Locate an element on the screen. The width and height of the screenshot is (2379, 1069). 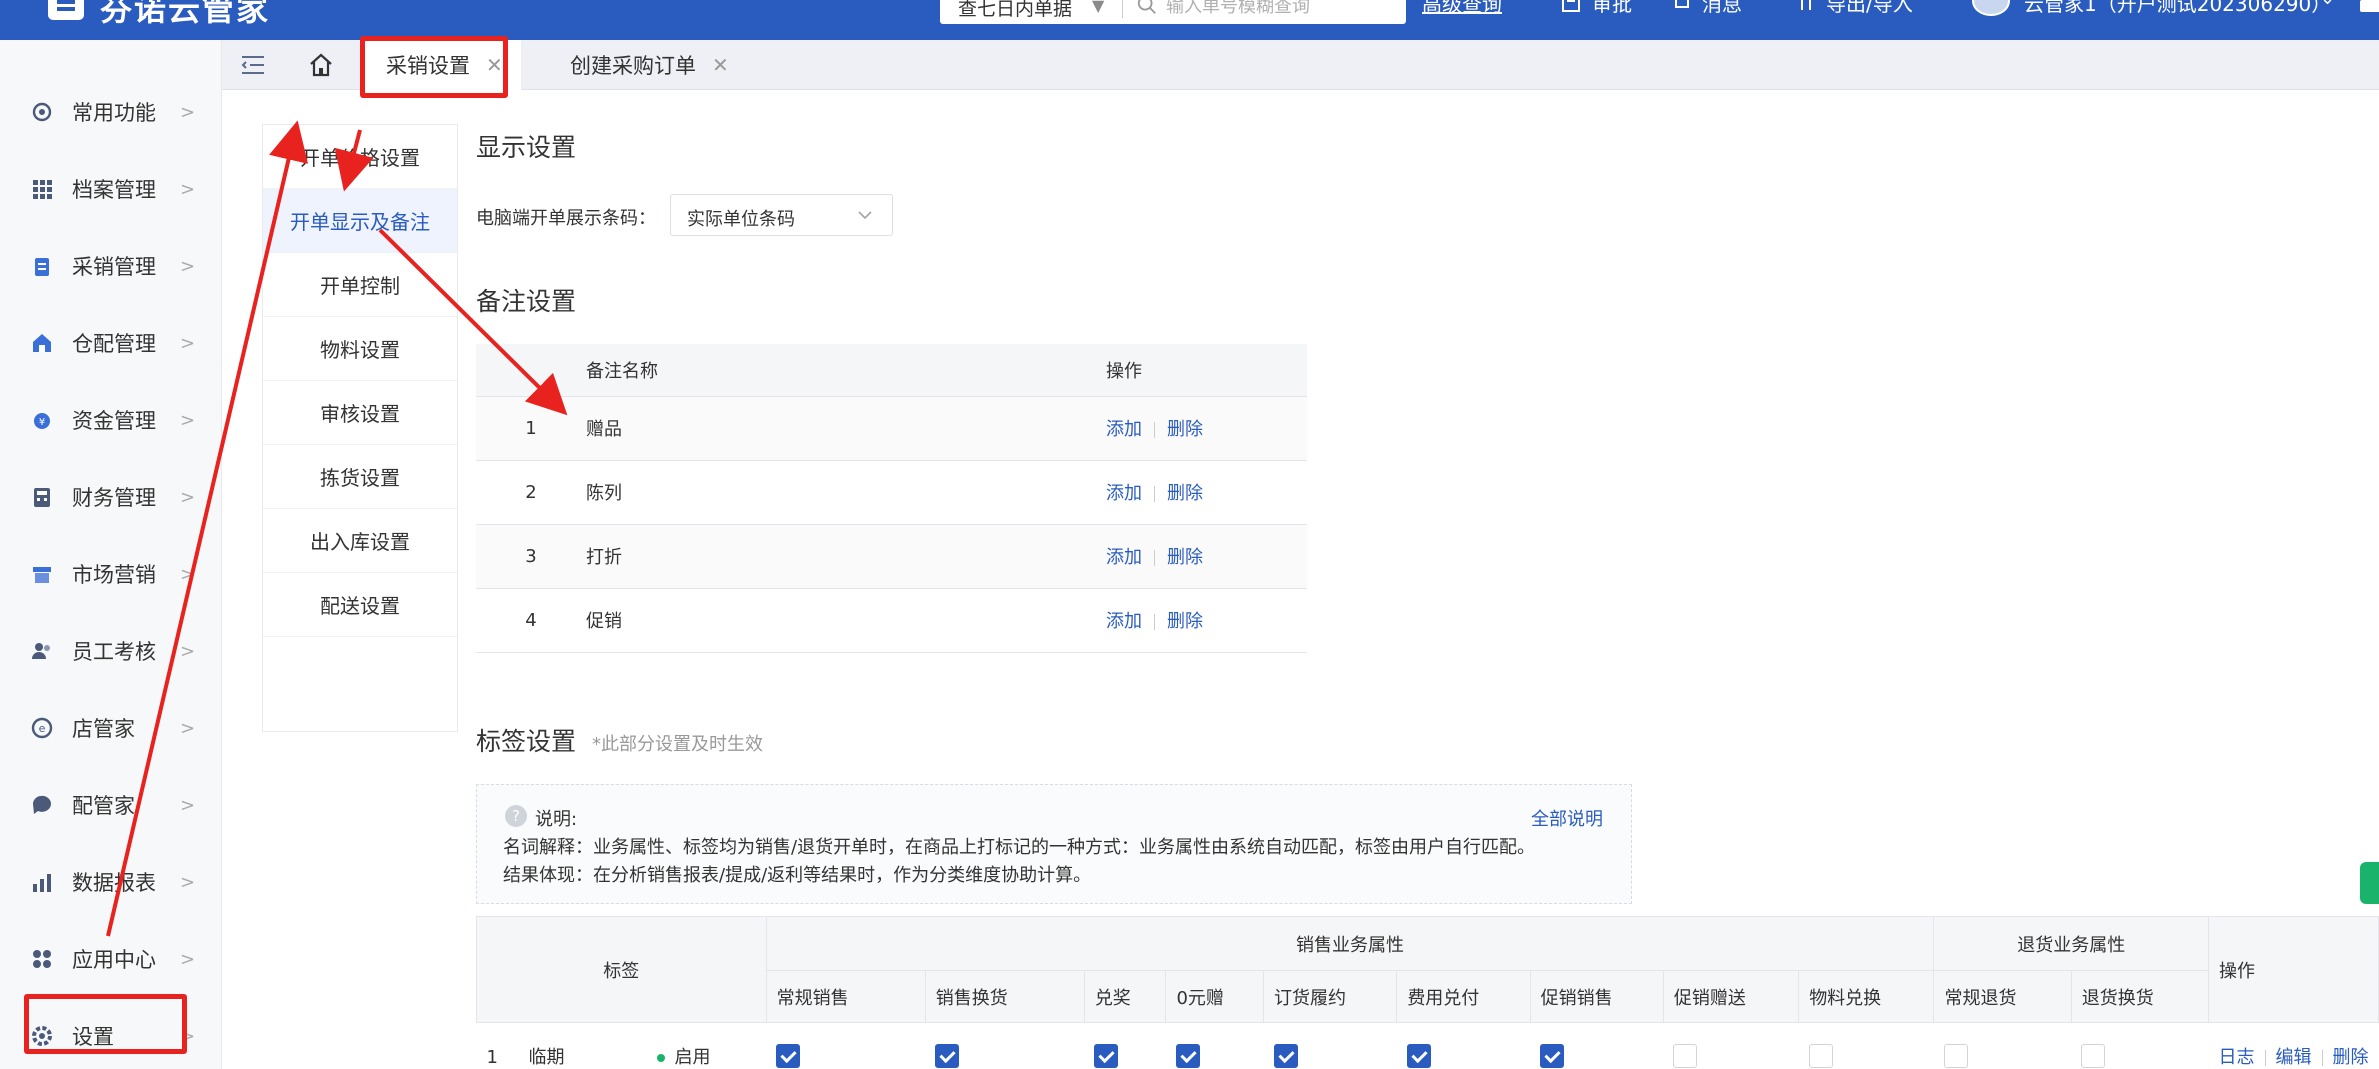
sidebar-item-people: 员工考核 > is located at coordinates (111, 651).